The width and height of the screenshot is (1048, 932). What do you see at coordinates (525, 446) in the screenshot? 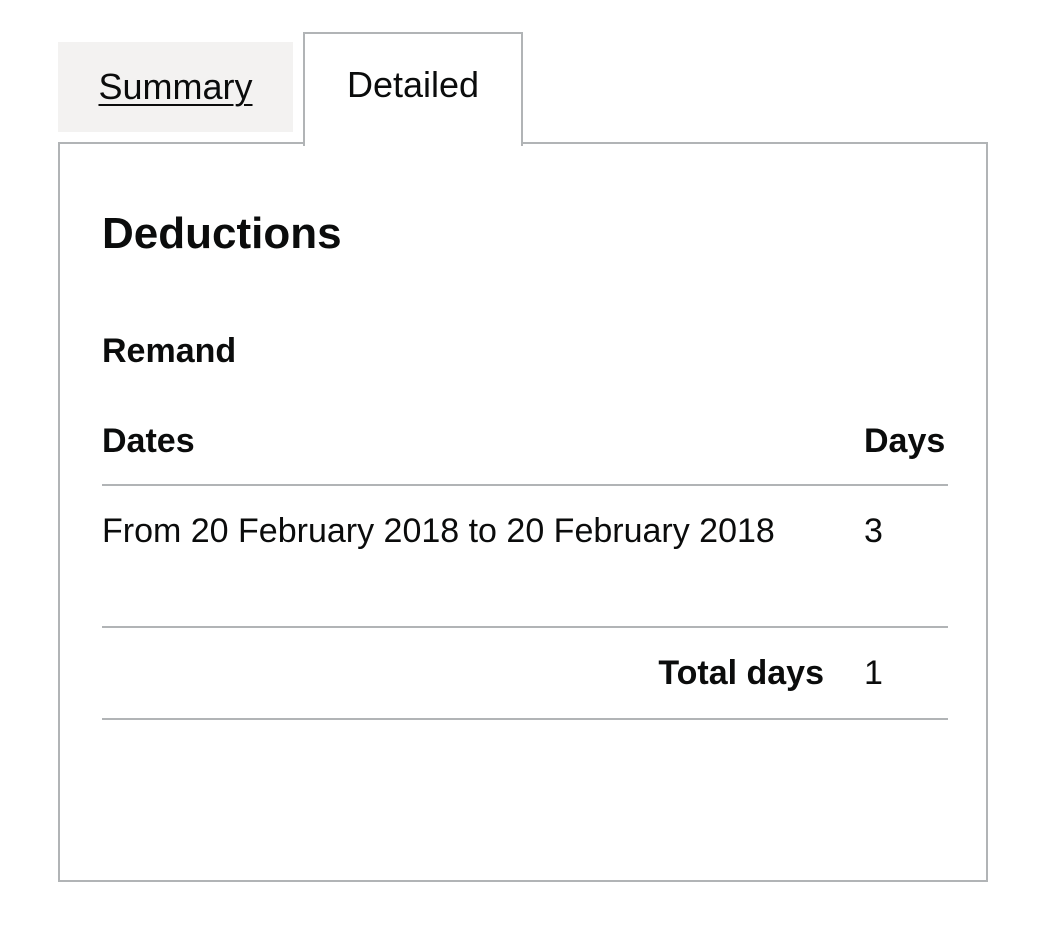
I see `table-header-row: Dates Days` at bounding box center [525, 446].